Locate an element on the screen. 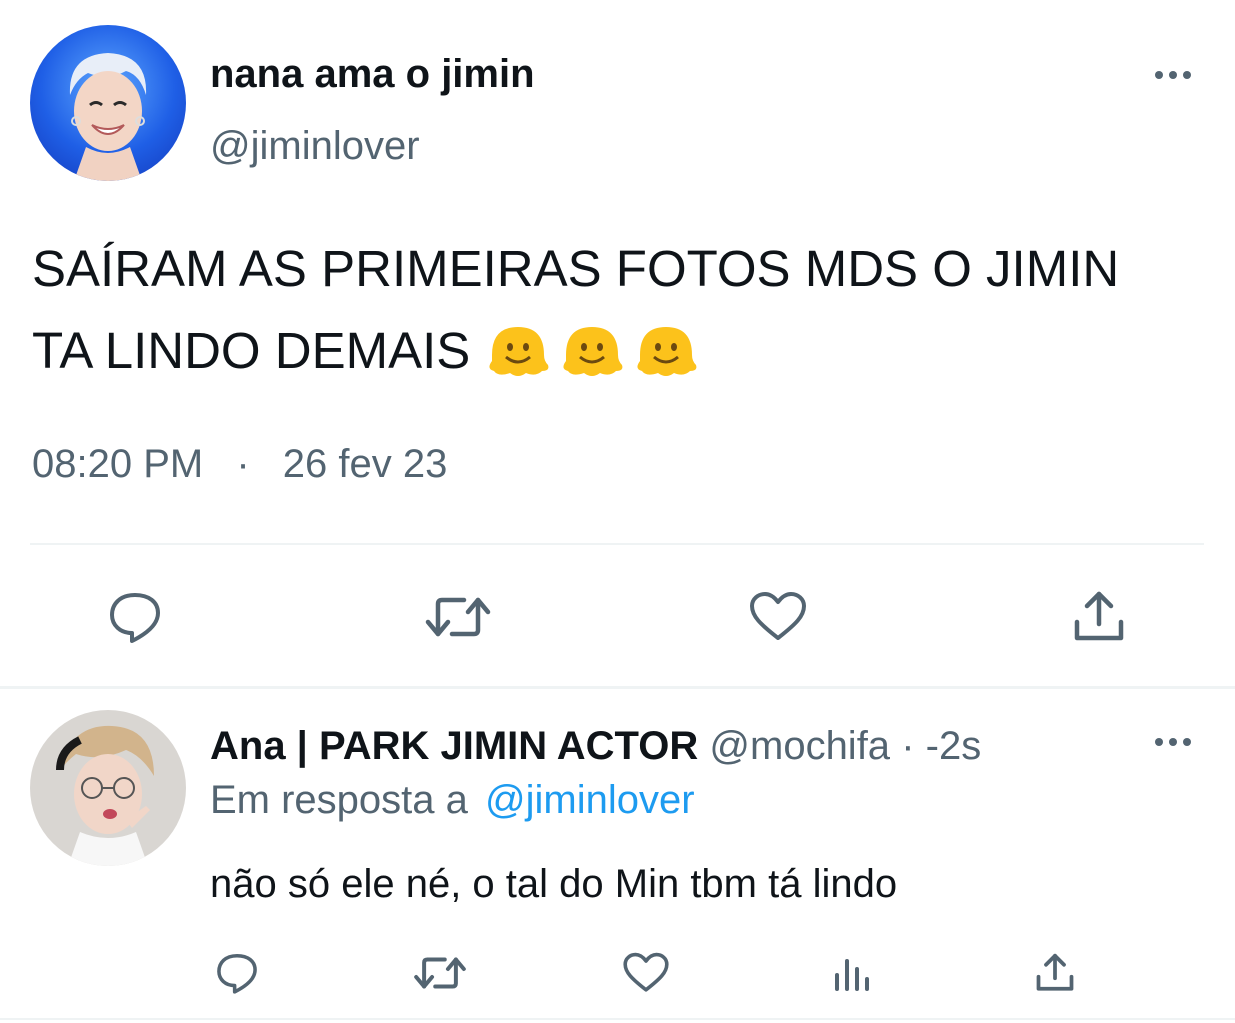 The height and width of the screenshot is (1023, 1235). tweet-date: 26 fev 23 is located at coordinates (365, 464).